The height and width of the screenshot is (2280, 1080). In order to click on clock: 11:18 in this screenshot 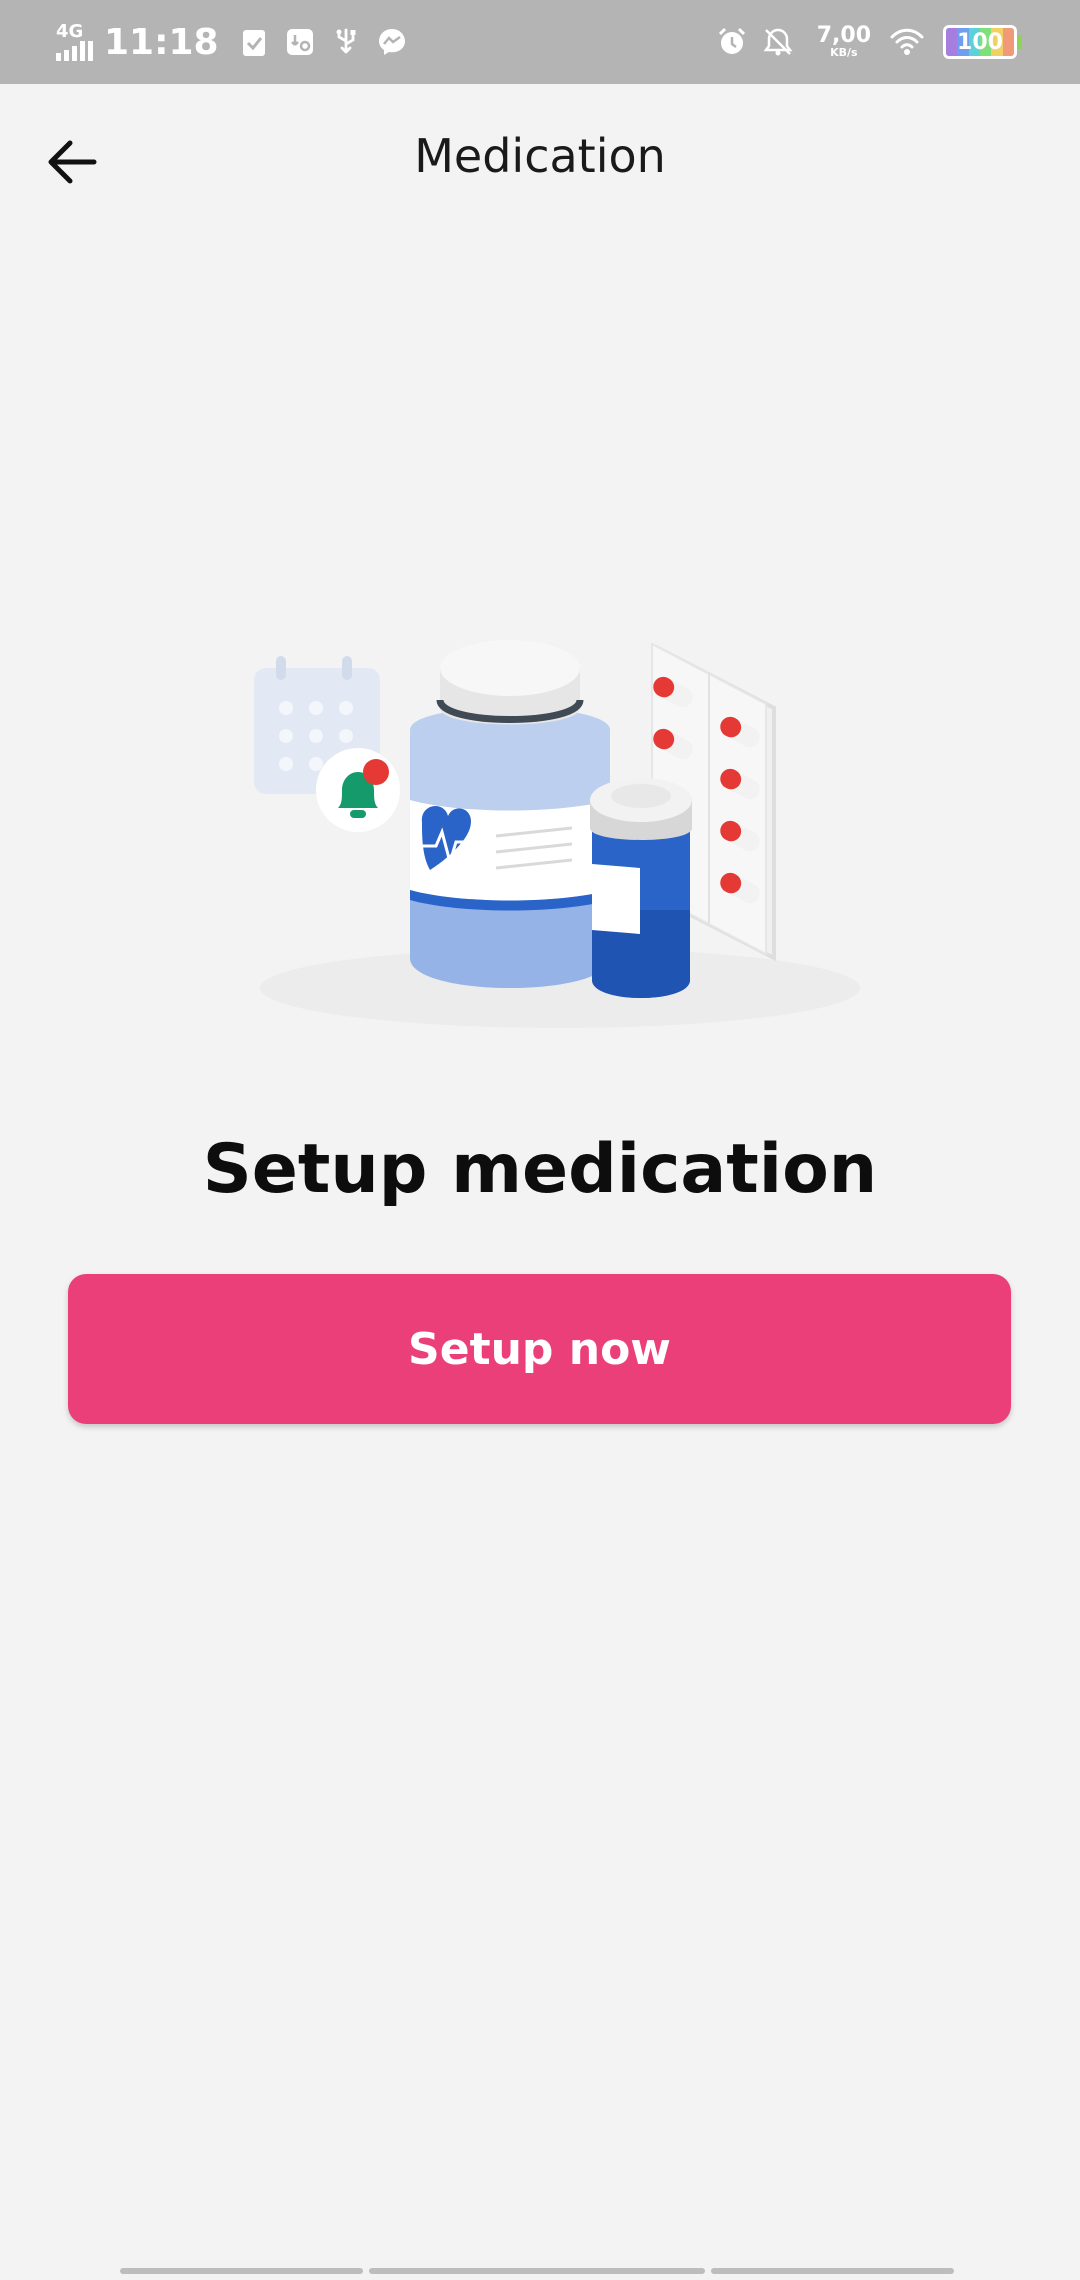, I will do `click(161, 42)`.